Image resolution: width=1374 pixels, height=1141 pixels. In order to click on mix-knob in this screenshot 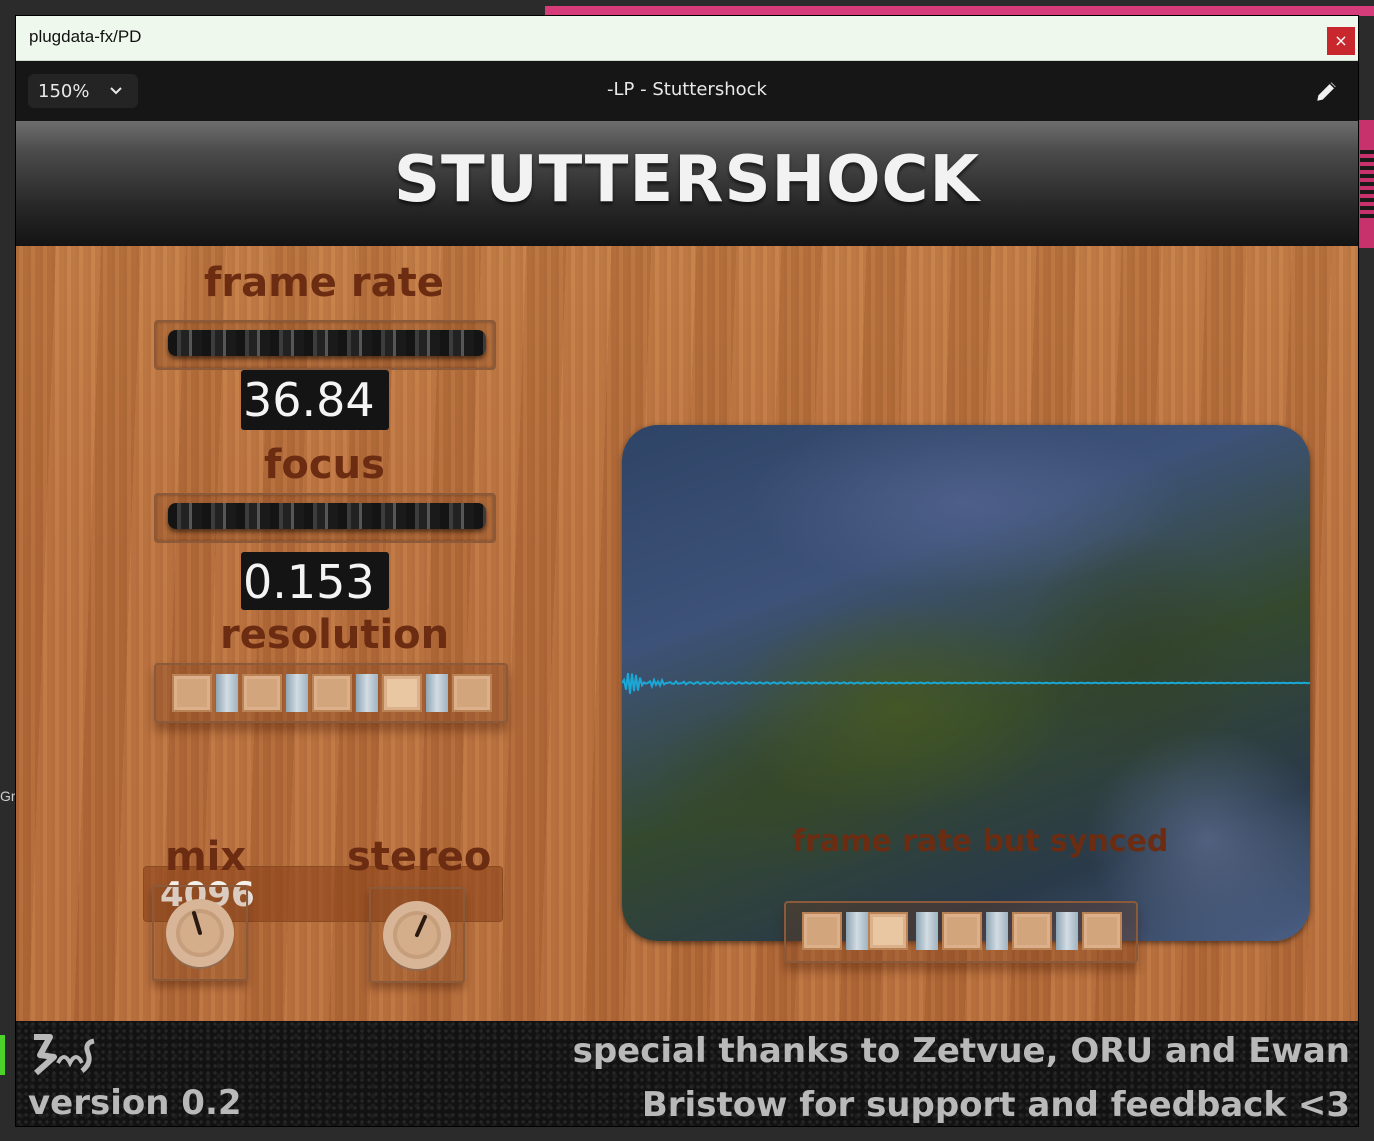, I will do `click(200, 933)`.